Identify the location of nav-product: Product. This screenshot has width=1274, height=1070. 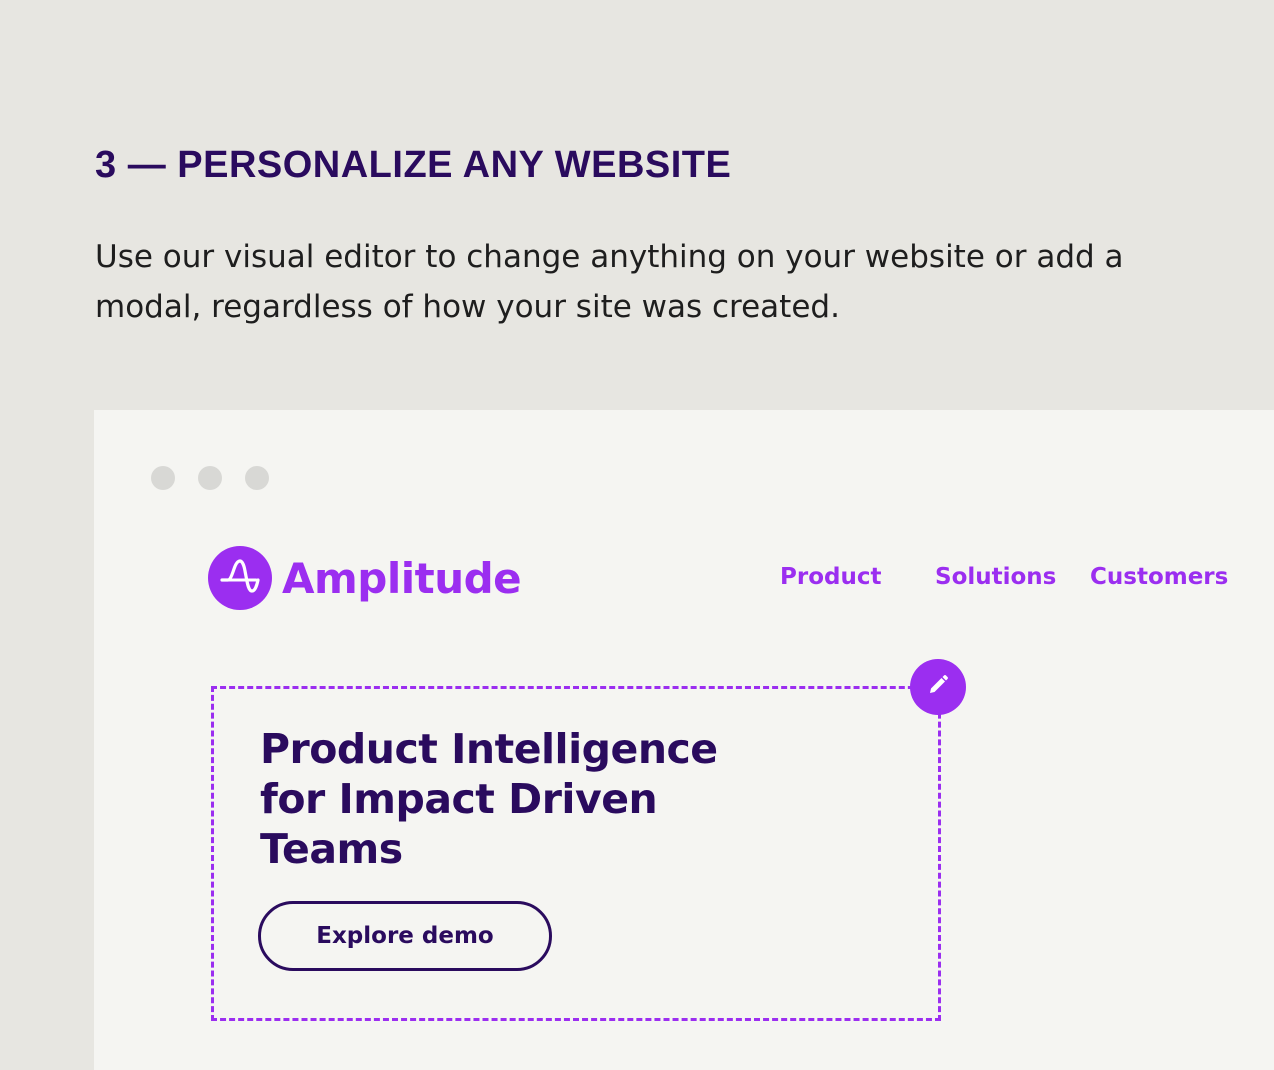
(857, 577).